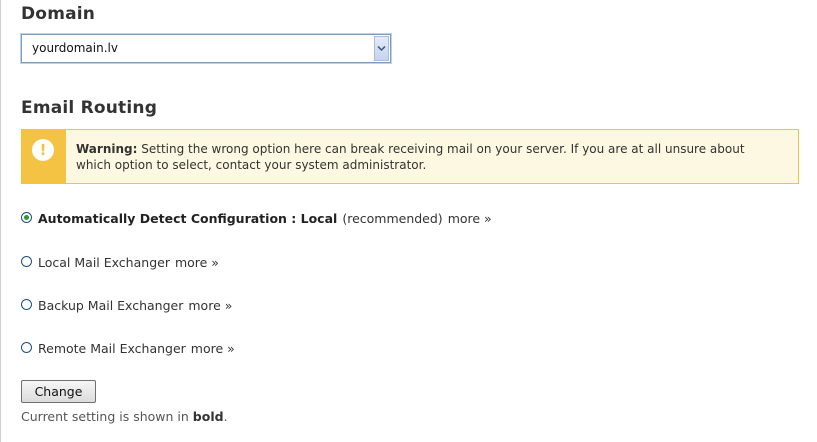  Describe the element at coordinates (26, 347) in the screenshot. I see `radio-remote` at that location.